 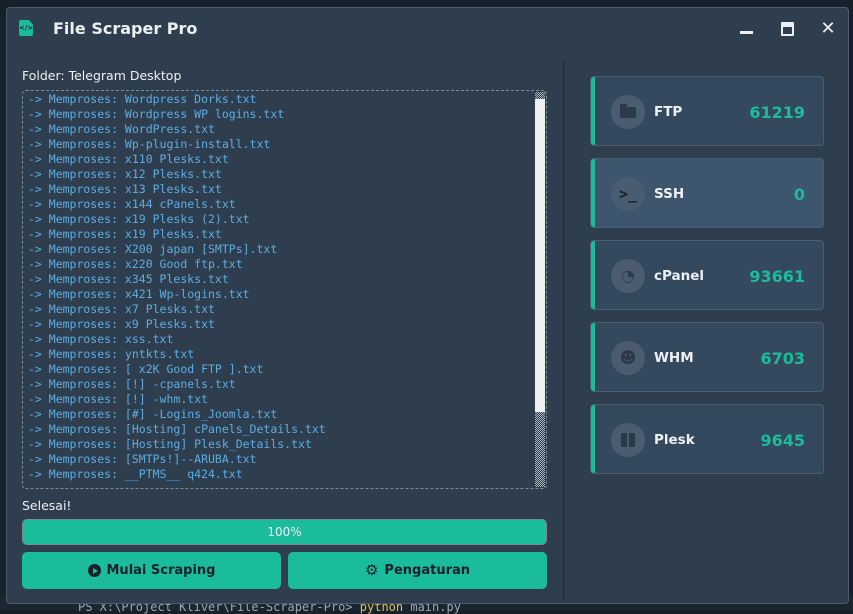 I want to click on terminal-icon: >_, so click(x=628, y=194).